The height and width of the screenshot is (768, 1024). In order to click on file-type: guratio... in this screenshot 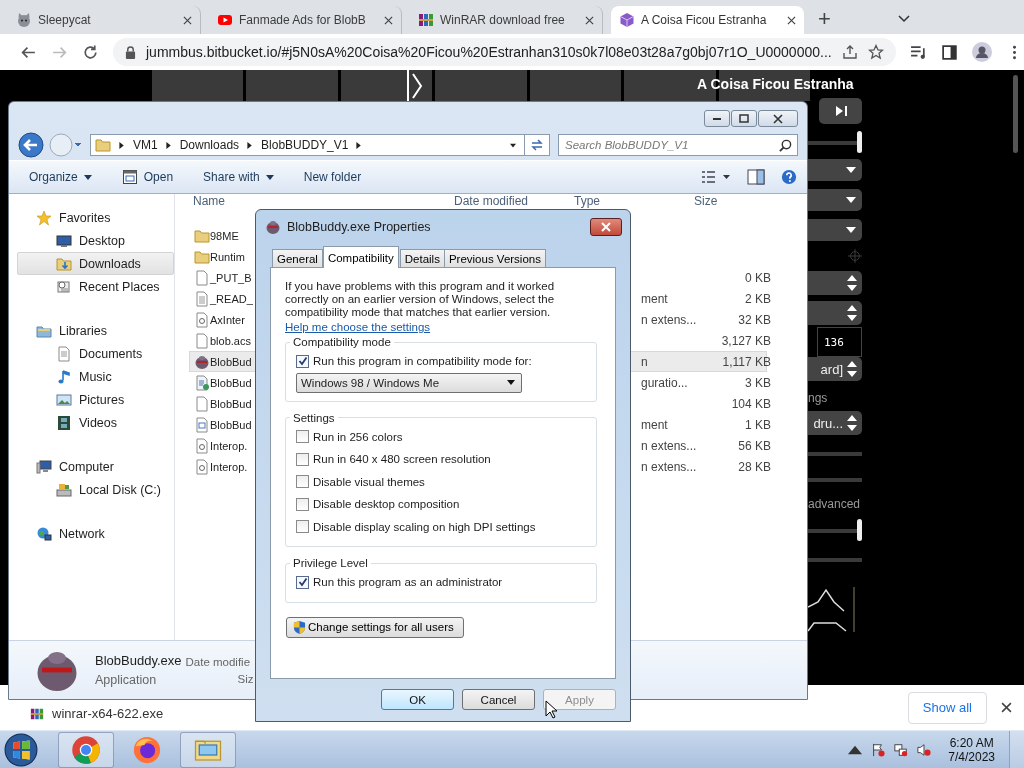, I will do `click(664, 382)`.